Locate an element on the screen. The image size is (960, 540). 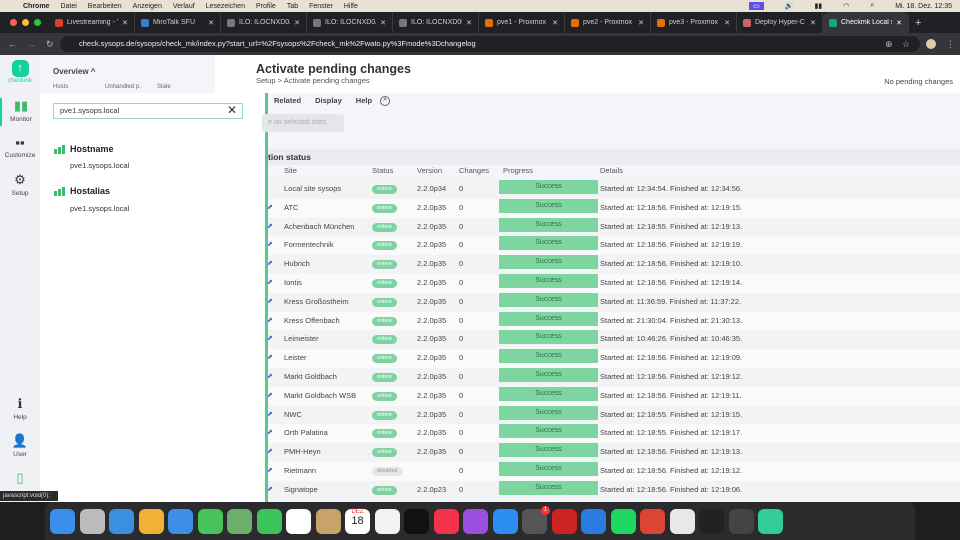
browser-tab: pve1 - Proxmox V ✕ is located at coordinates (522, 22).